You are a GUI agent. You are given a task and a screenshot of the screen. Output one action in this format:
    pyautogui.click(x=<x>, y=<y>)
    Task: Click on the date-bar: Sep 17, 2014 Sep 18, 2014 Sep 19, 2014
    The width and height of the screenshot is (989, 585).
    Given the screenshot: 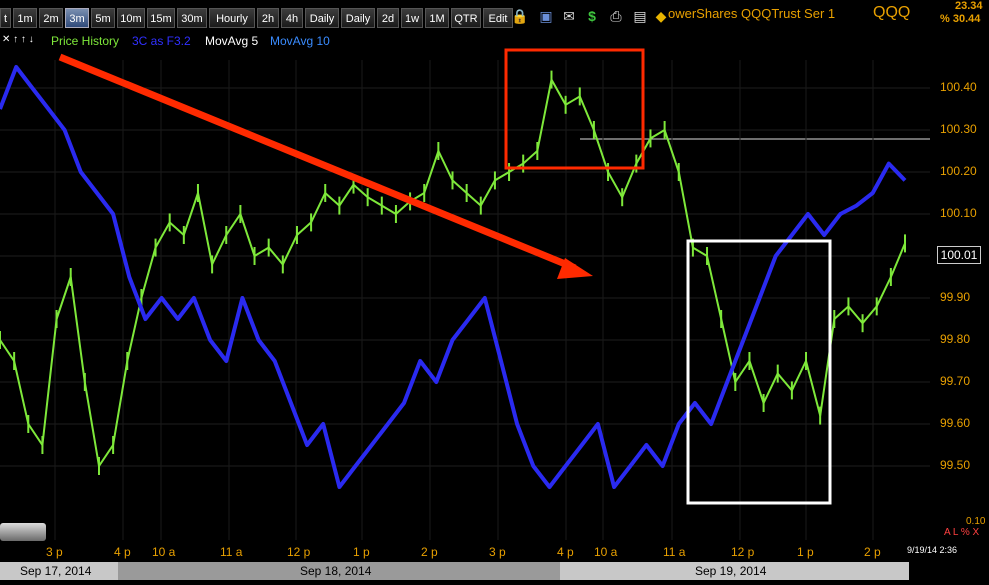 What is the action you would take?
    pyautogui.click(x=454, y=571)
    